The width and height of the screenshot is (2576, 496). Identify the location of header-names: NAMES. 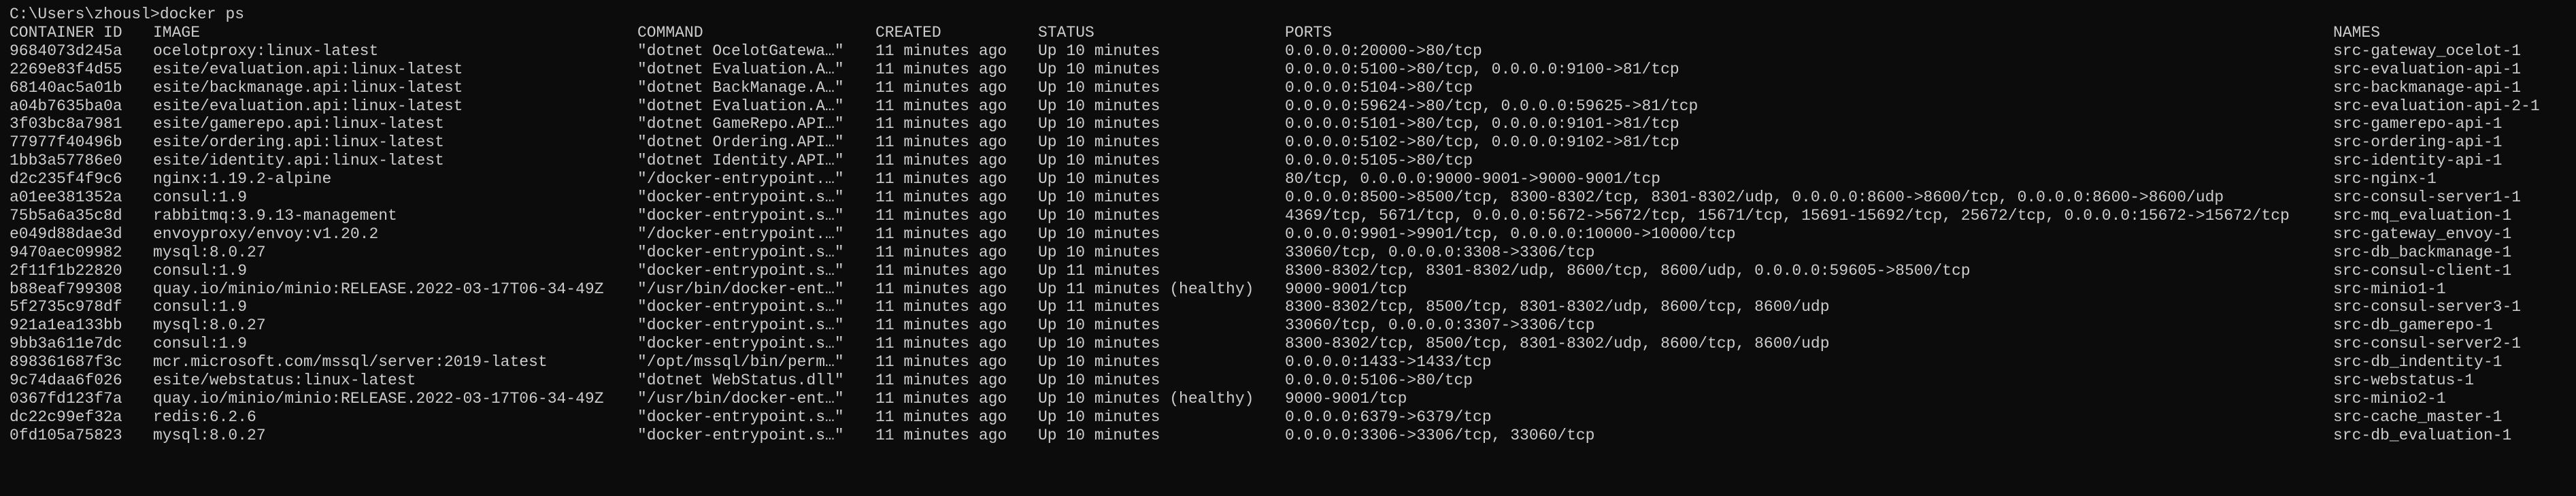
(2357, 33).